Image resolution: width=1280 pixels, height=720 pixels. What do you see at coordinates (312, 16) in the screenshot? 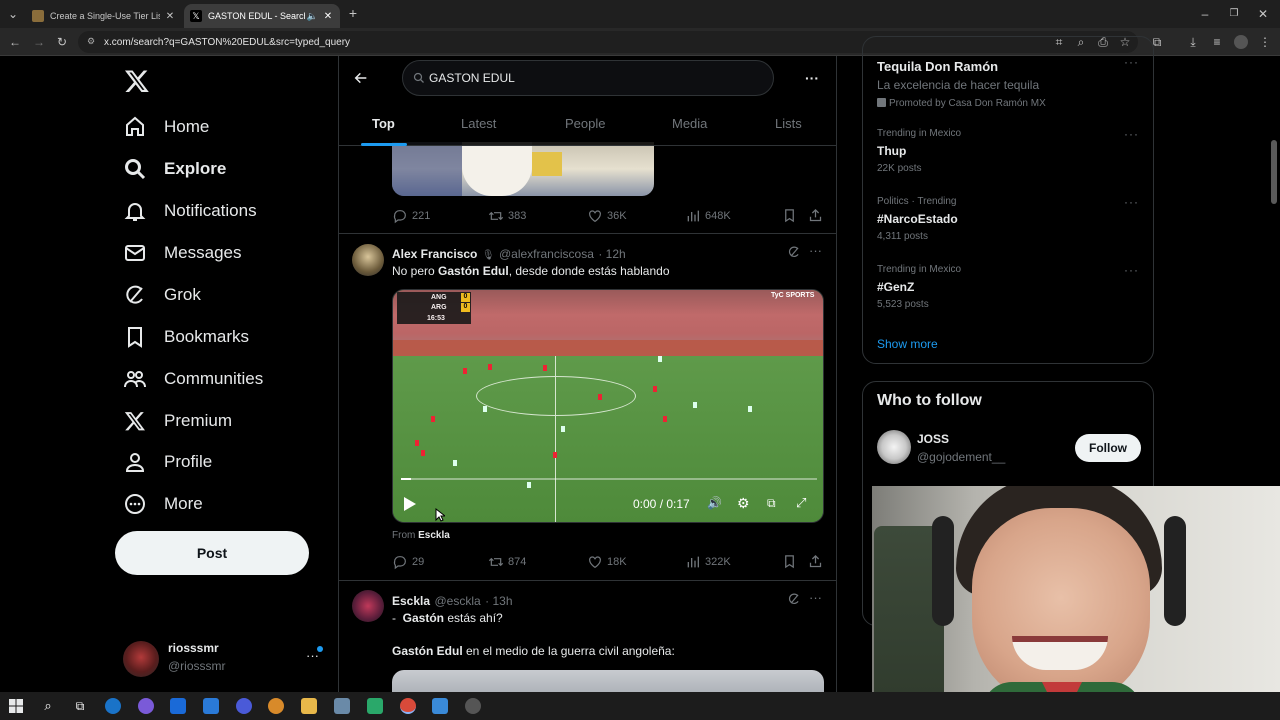
I see `speaker-icon: 🔈` at bounding box center [312, 16].